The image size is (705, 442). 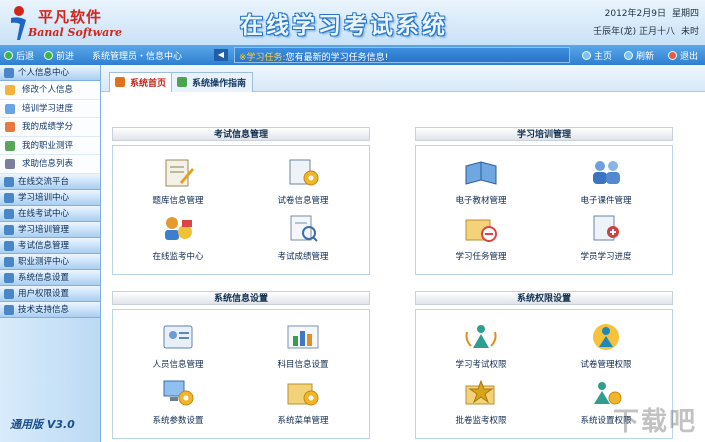 I want to click on support-icon, so click(x=9, y=309).